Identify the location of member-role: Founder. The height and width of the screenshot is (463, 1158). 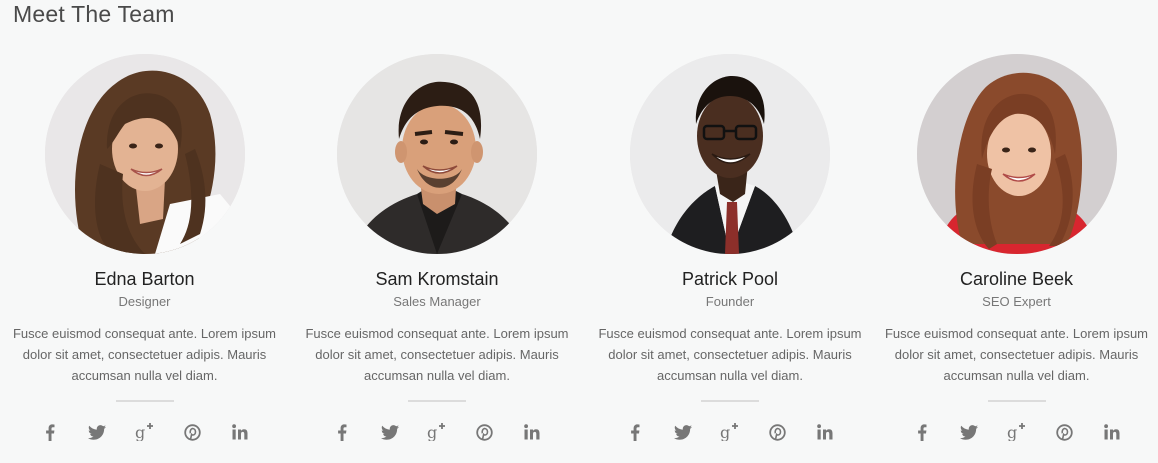
(730, 301).